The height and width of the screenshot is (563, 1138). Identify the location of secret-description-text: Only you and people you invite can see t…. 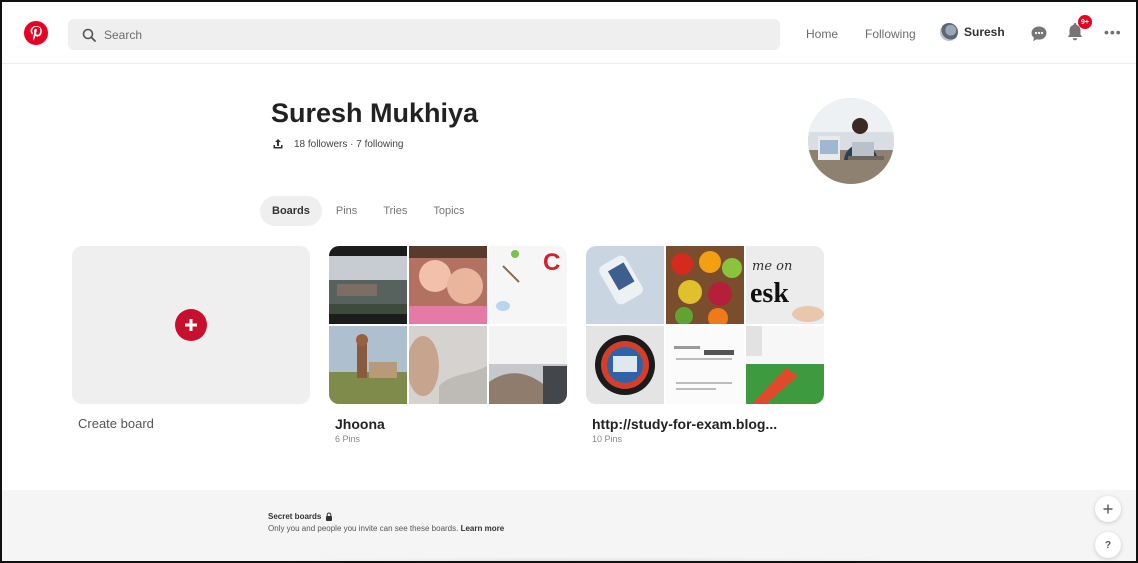
(363, 528).